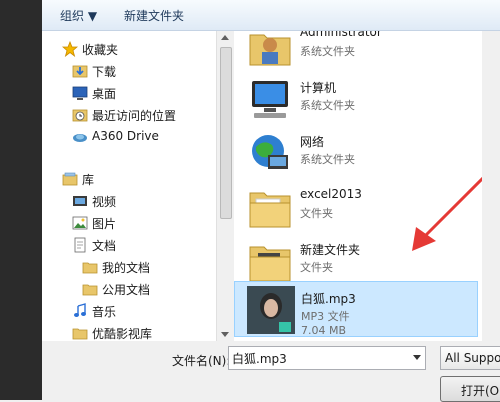 The image size is (500, 402). I want to click on organize-button: 组织 ▼, so click(78, 15).